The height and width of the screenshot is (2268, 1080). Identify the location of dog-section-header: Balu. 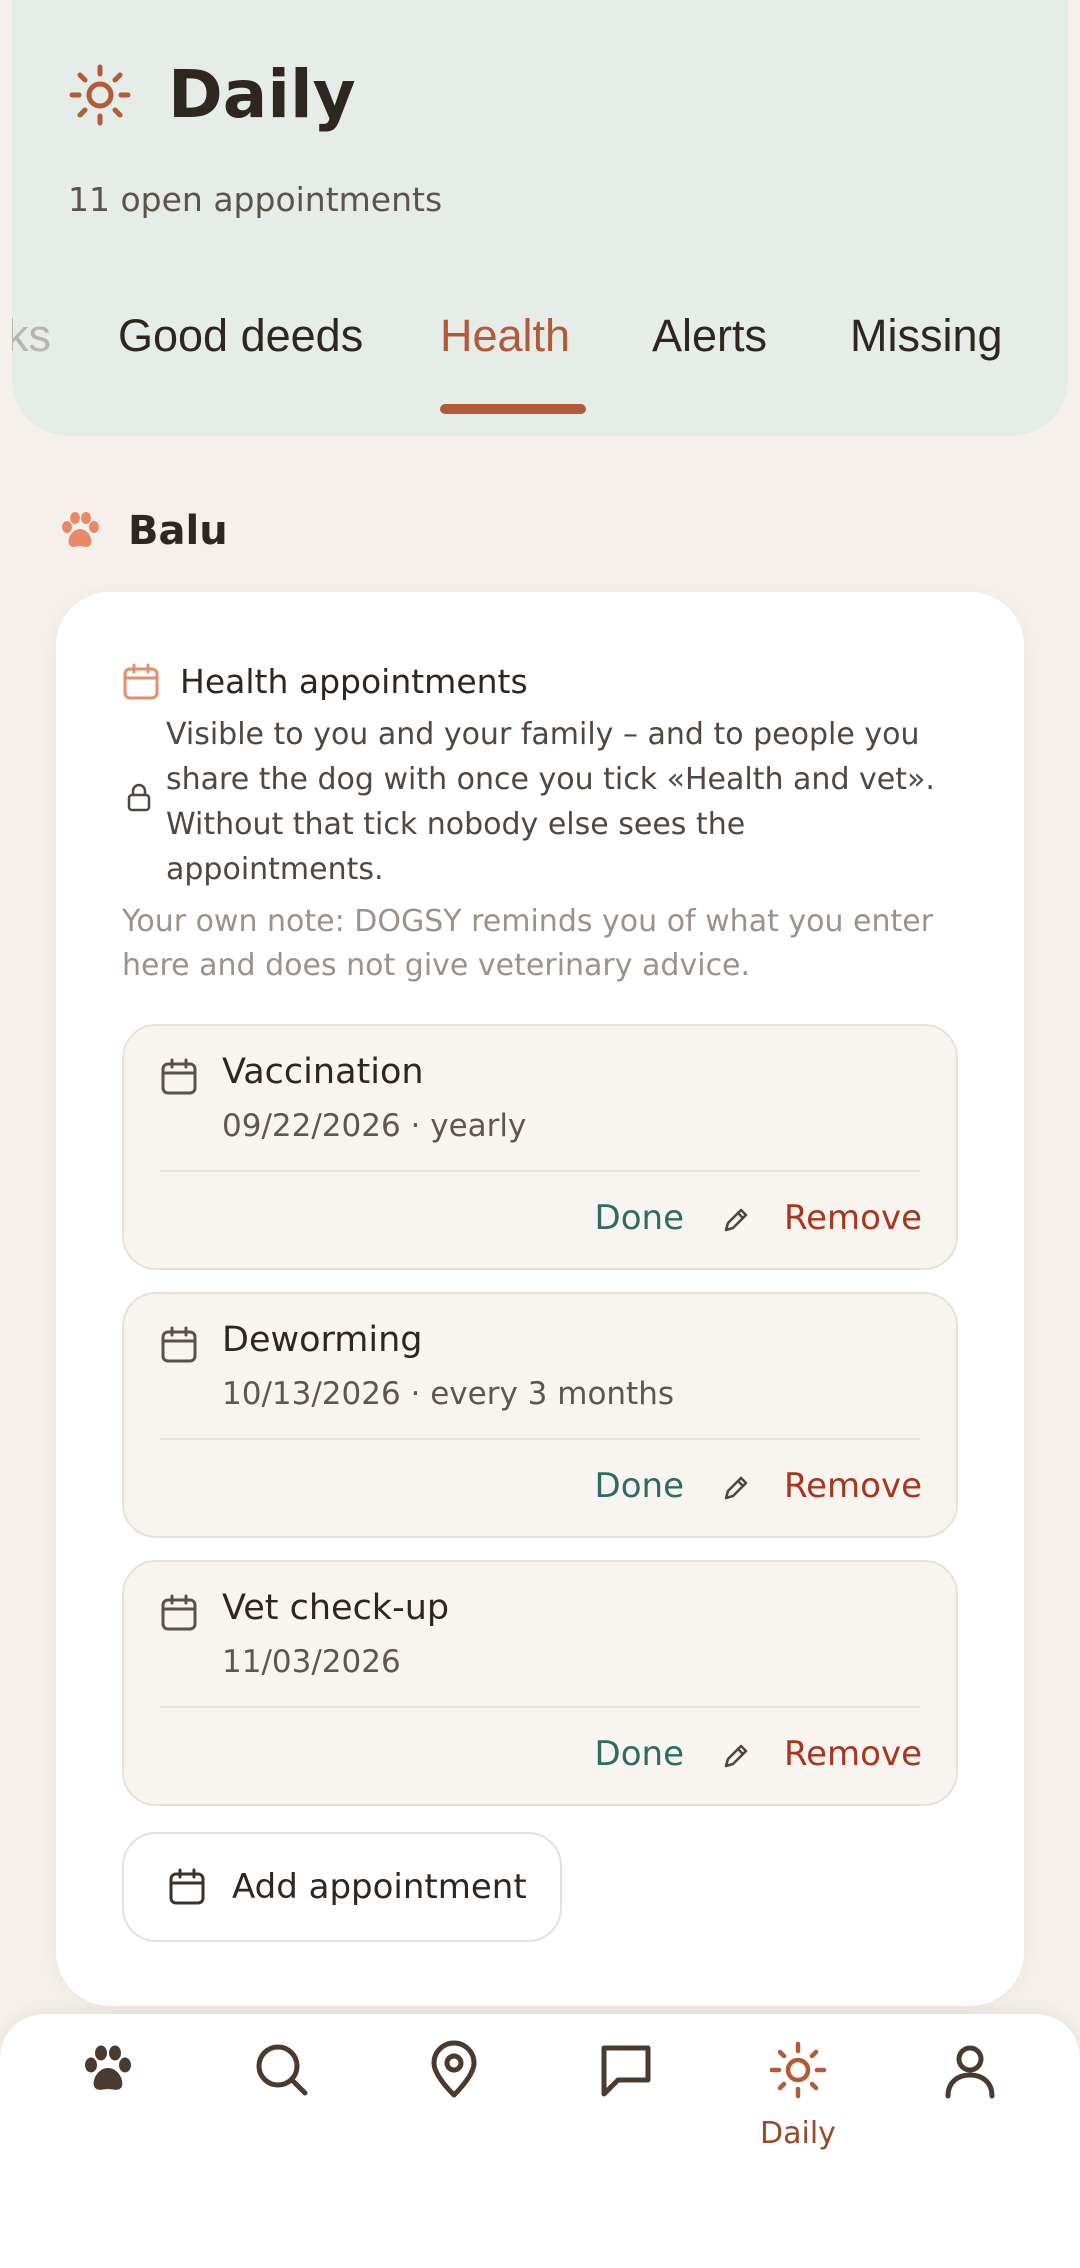
(143, 531).